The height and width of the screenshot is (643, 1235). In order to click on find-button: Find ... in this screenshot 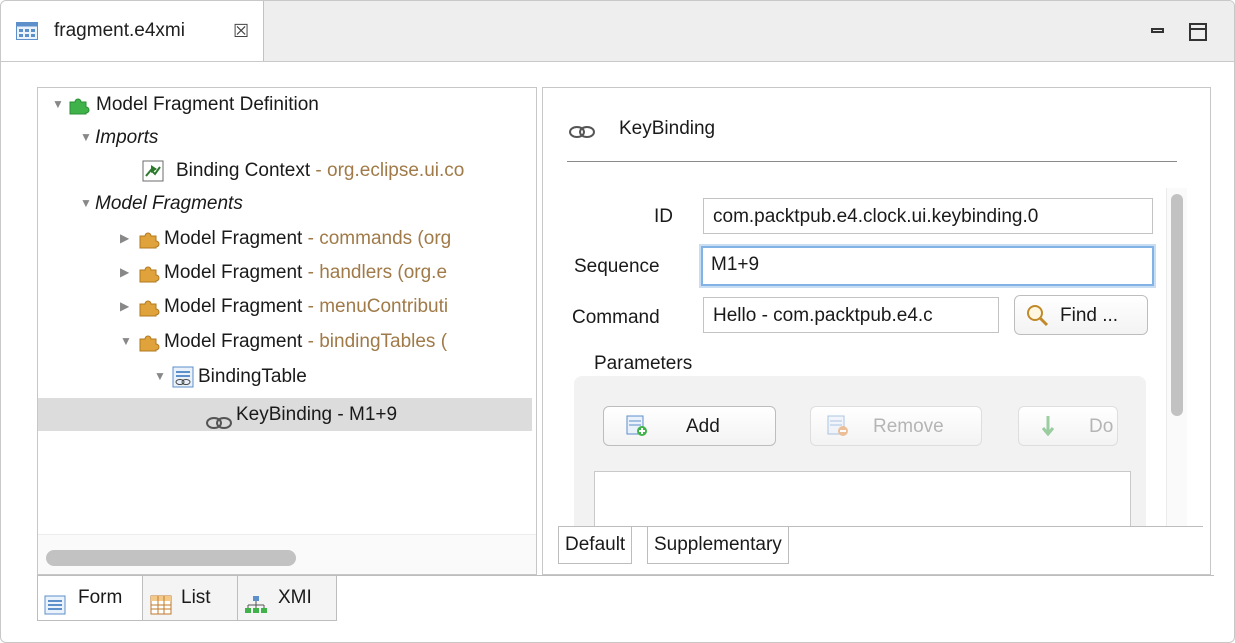, I will do `click(1081, 315)`.